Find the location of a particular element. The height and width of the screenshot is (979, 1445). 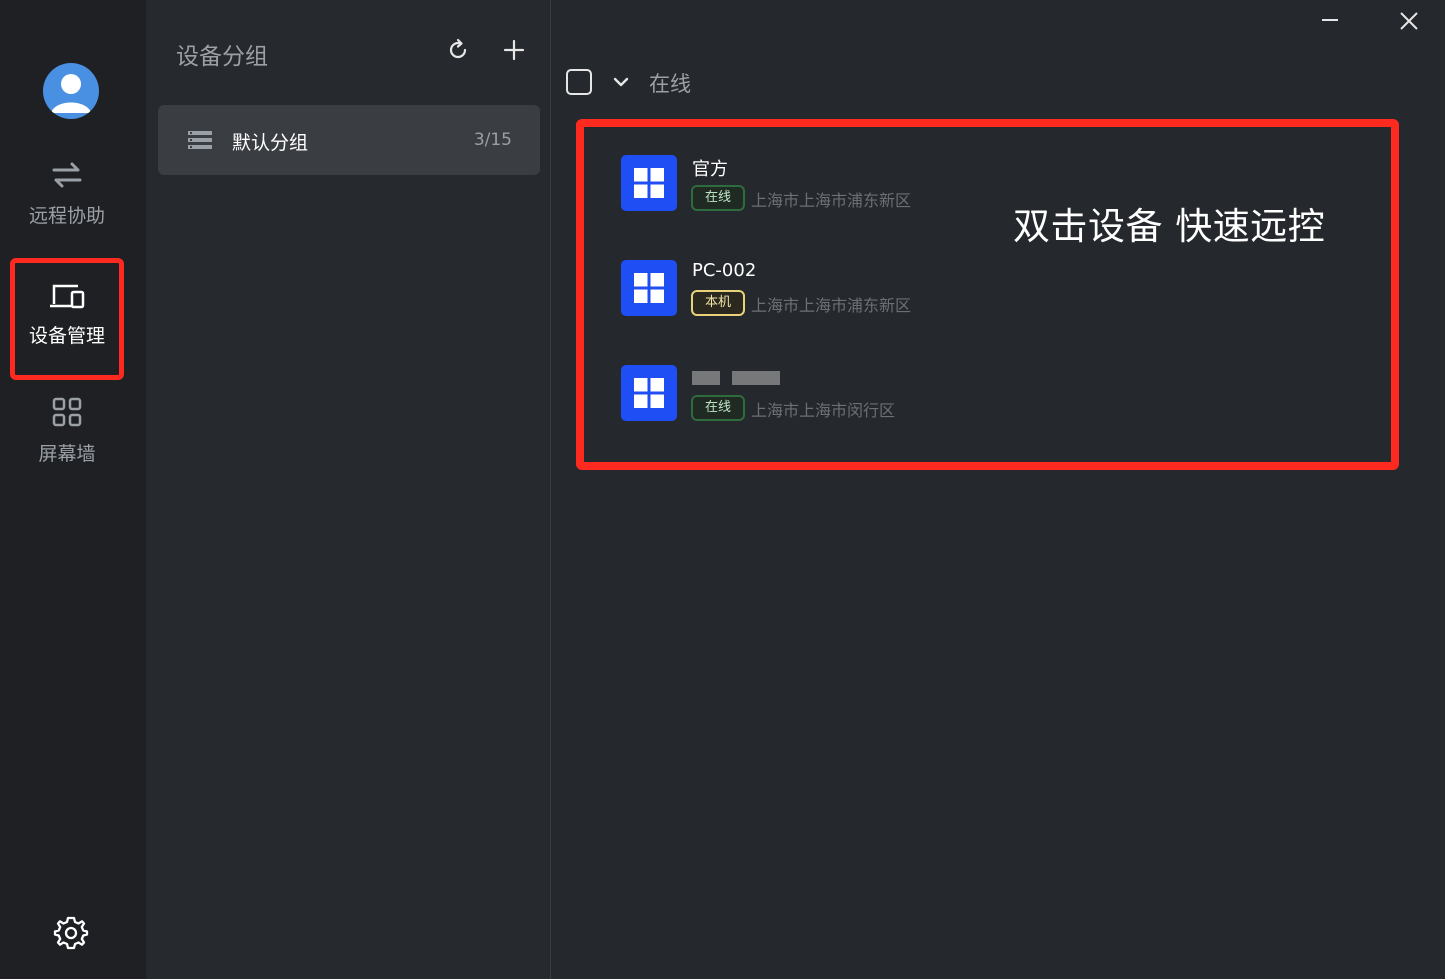

nav-label-remote-assist: 远程协助 is located at coordinates (66, 216).